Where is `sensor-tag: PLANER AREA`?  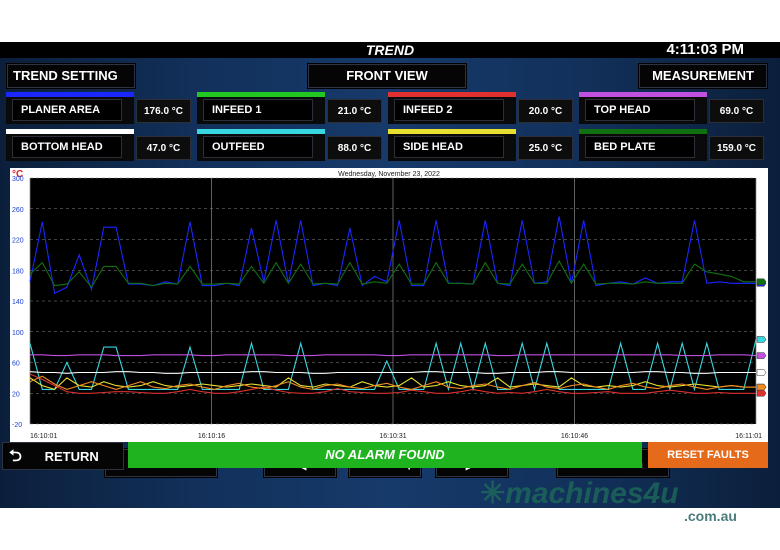
sensor-tag: PLANER AREA is located at coordinates (70, 108).